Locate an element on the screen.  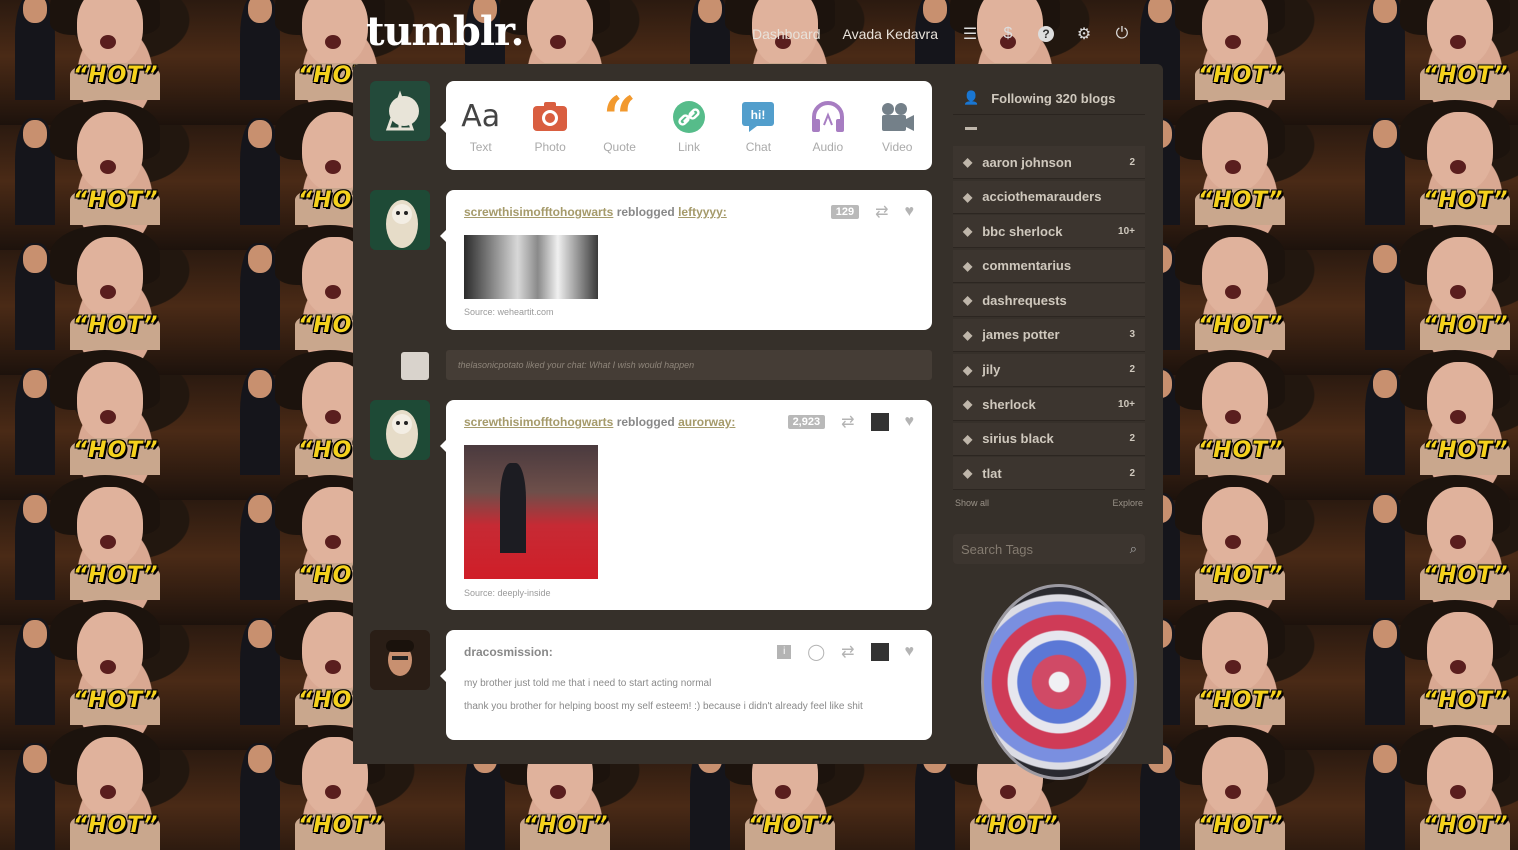
post-type-label: Text is located at coordinates (480, 146).